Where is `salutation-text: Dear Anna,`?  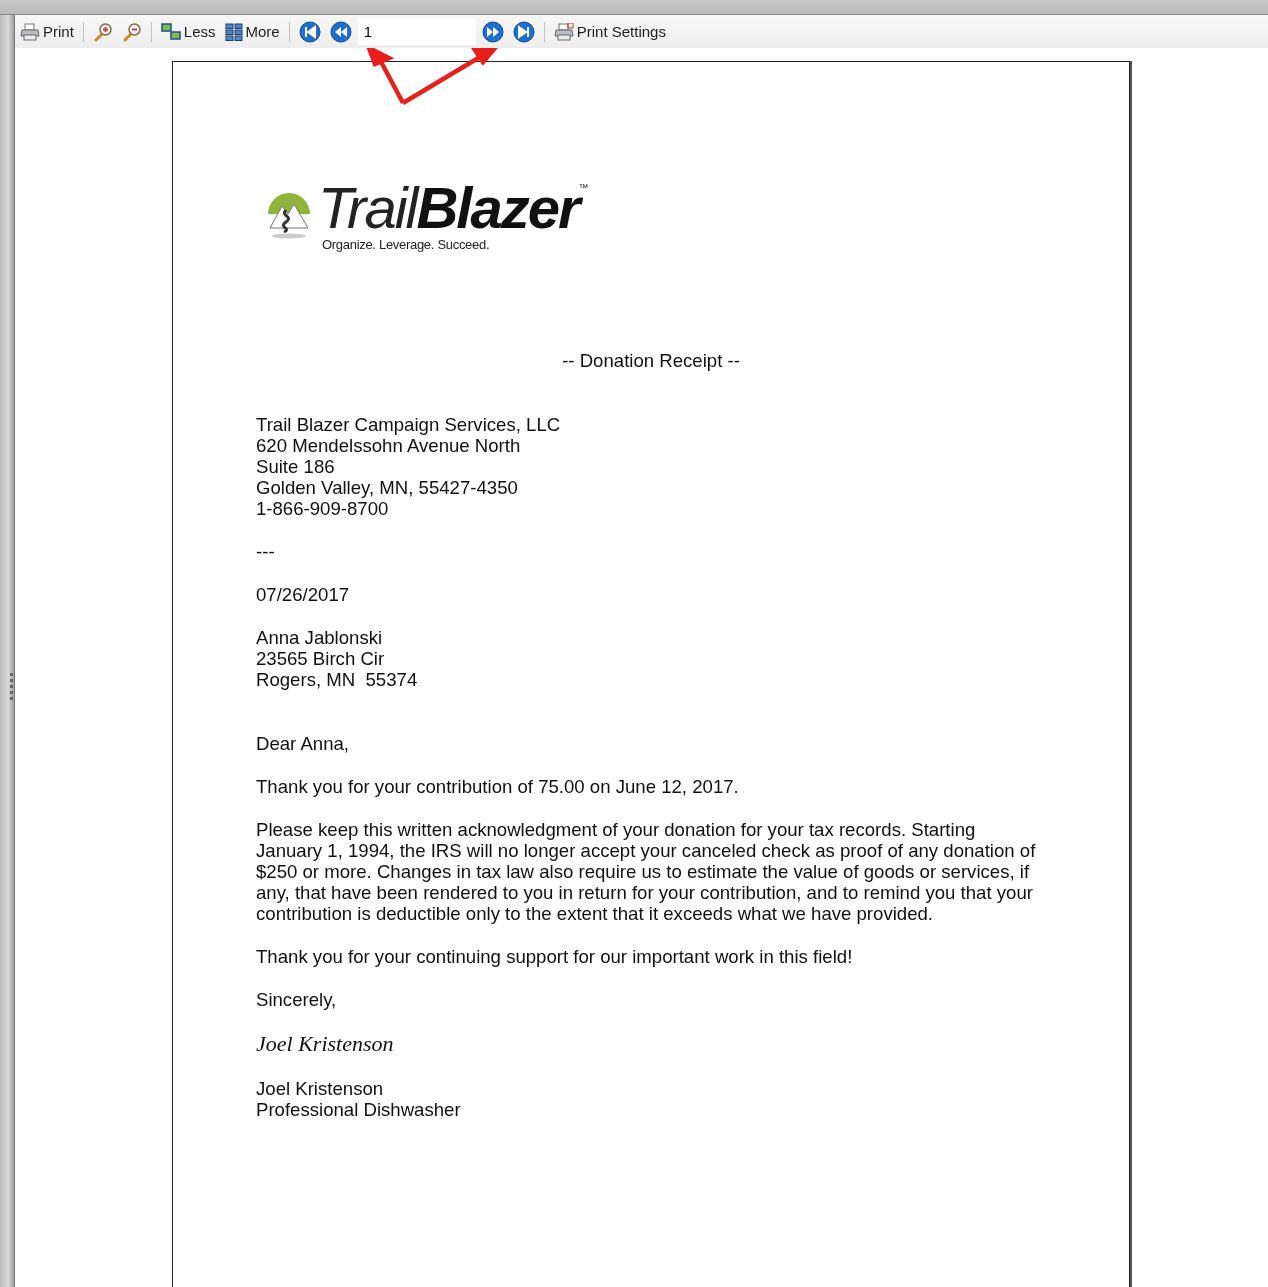
salutation-text: Dear Anna, is located at coordinates (303, 743).